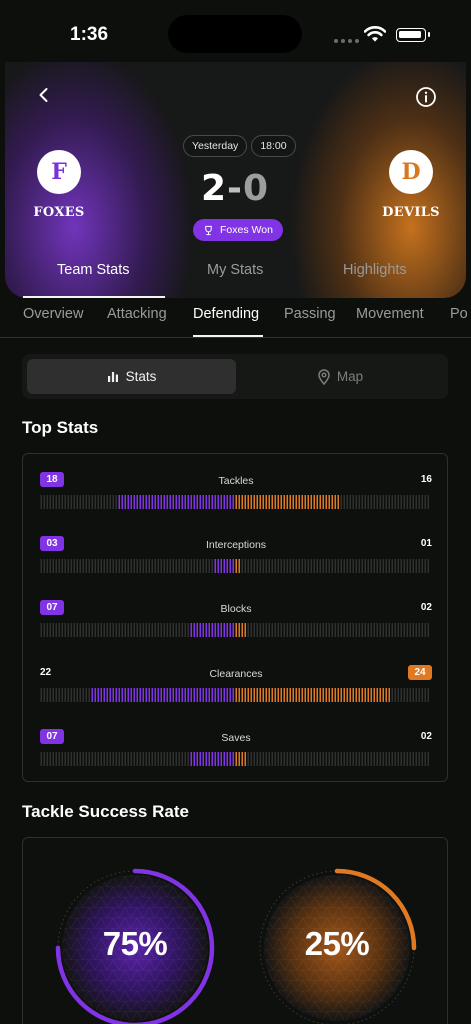  I want to click on match-meta: Yesterday 18:00, so click(239, 146).